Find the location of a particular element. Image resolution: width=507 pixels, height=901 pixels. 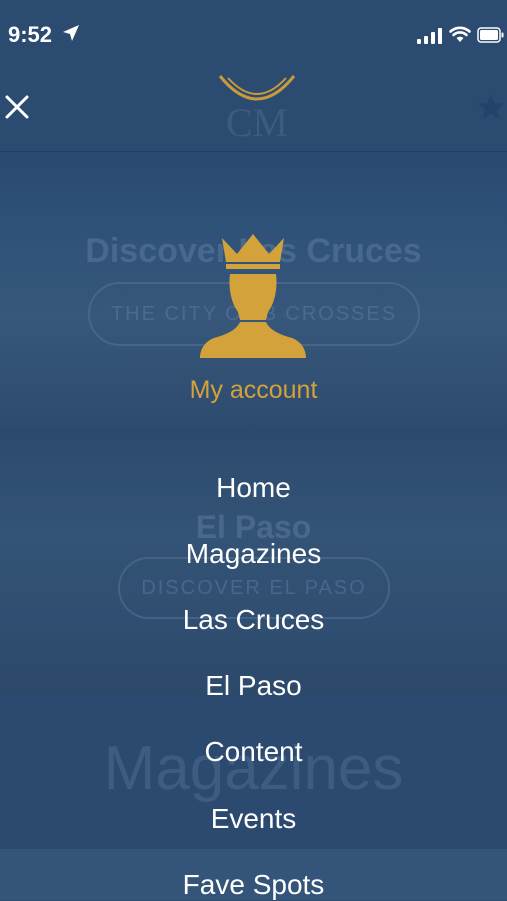

status-bar: 9:52 is located at coordinates (253, 34).